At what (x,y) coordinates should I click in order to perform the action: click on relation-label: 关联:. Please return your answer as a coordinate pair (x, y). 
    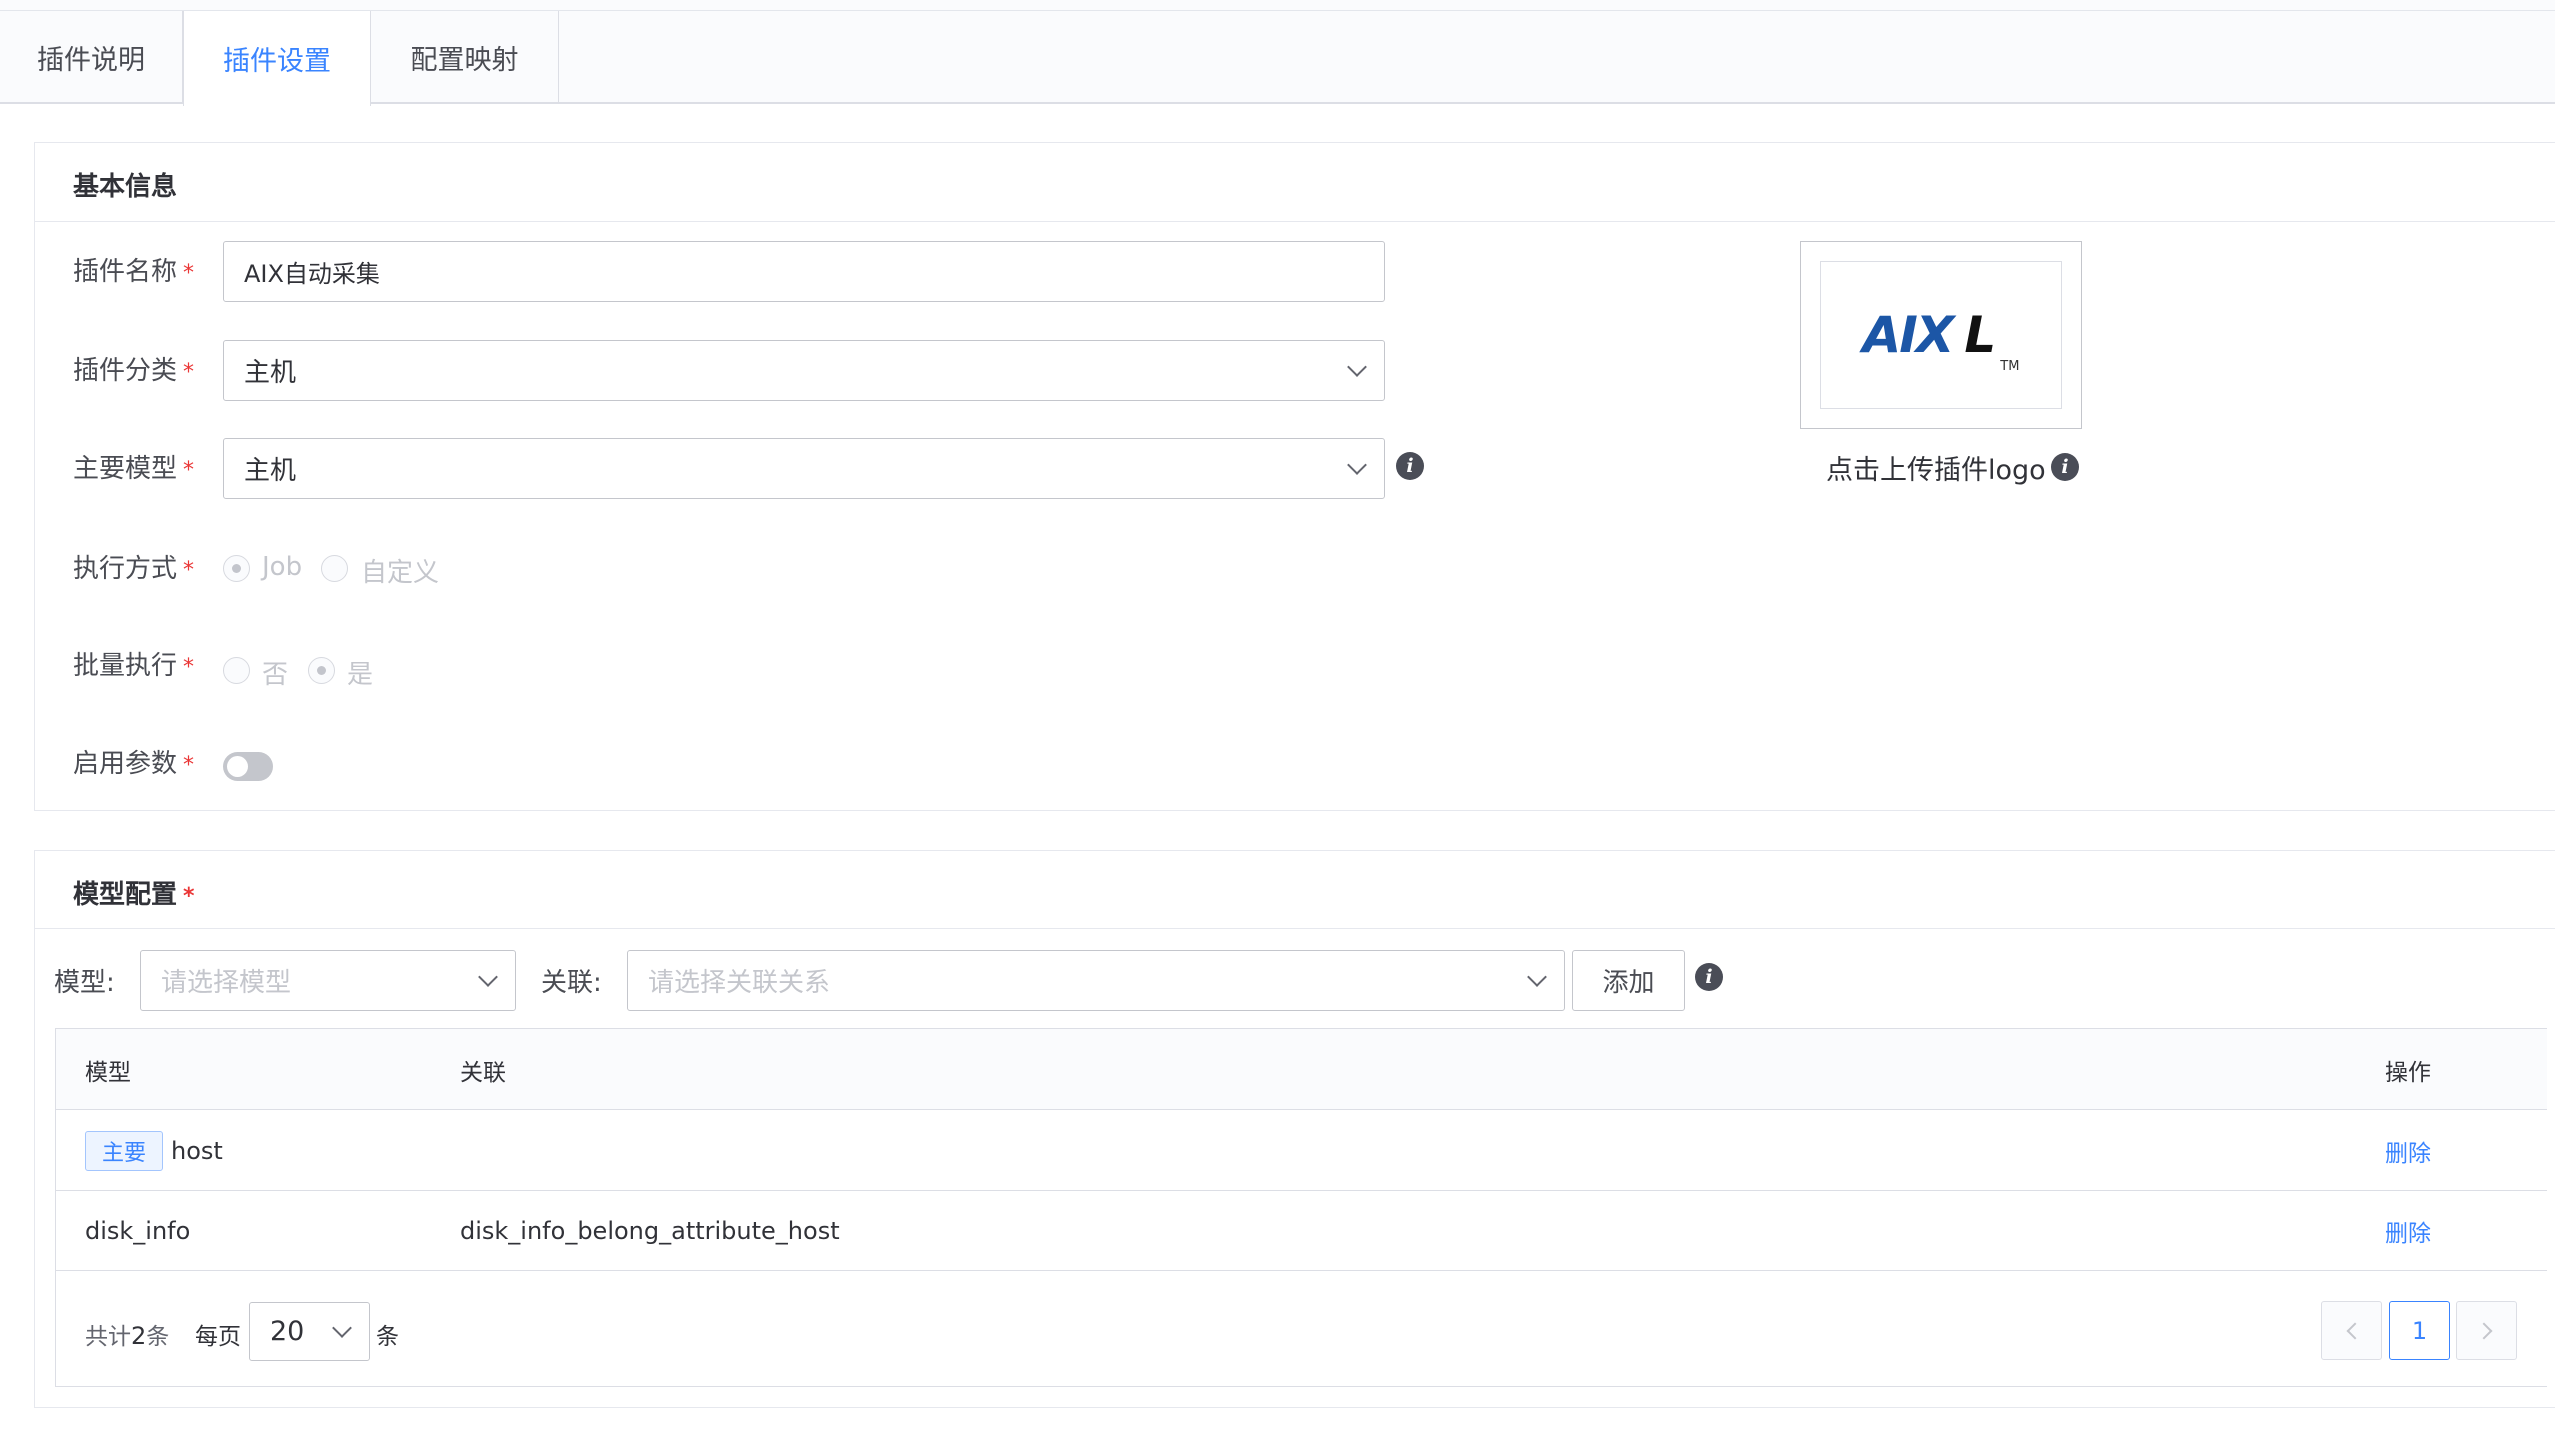
    Looking at the image, I should click on (571, 983).